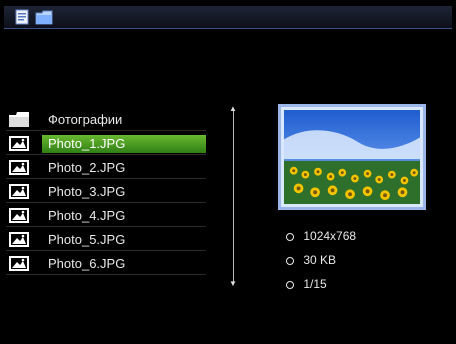 This screenshot has width=456, height=344. I want to click on image-preview, so click(352, 157).